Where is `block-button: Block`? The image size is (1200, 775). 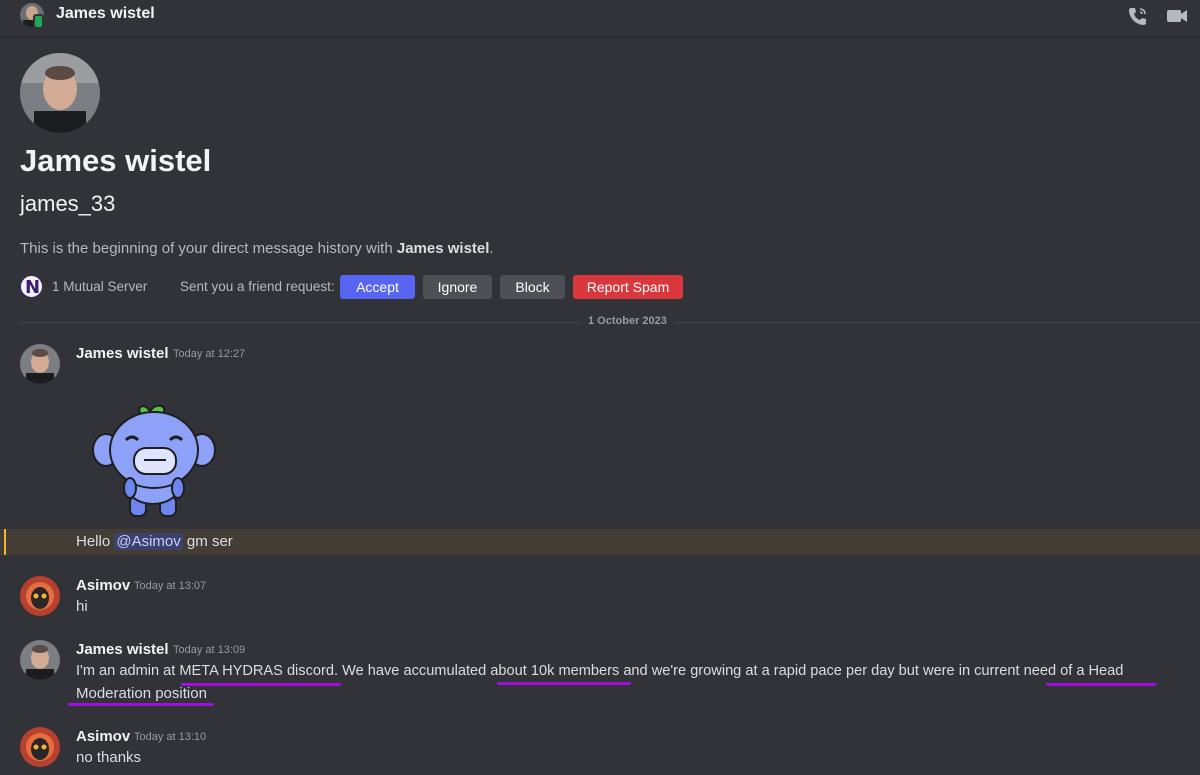 block-button: Block is located at coordinates (532, 287).